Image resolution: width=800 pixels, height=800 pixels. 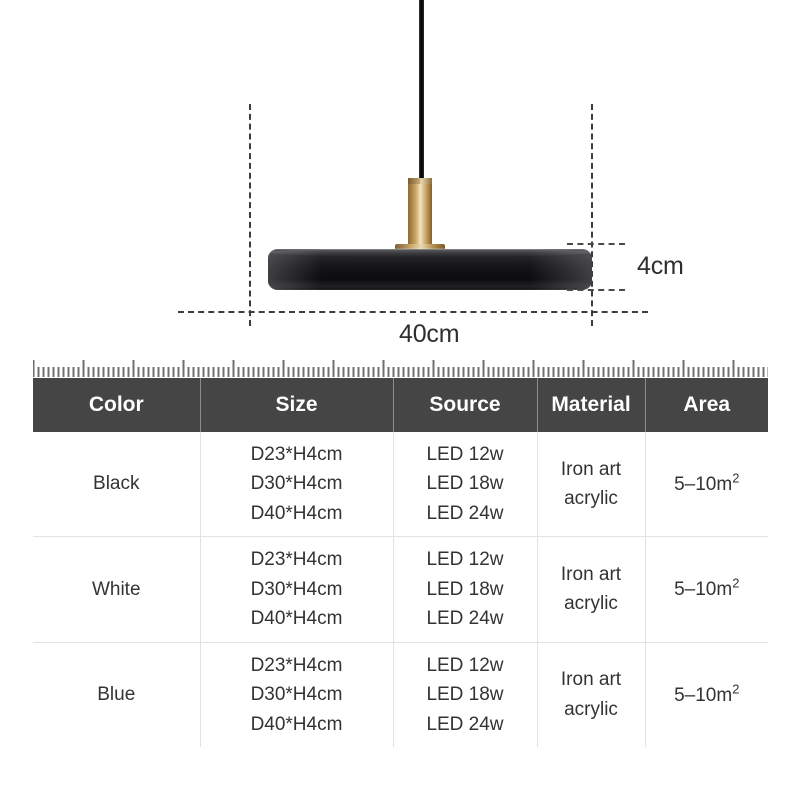 I want to click on cell-size-0: D23*H4cm D30*H4cm D40*H4cm, so click(x=296, y=485).